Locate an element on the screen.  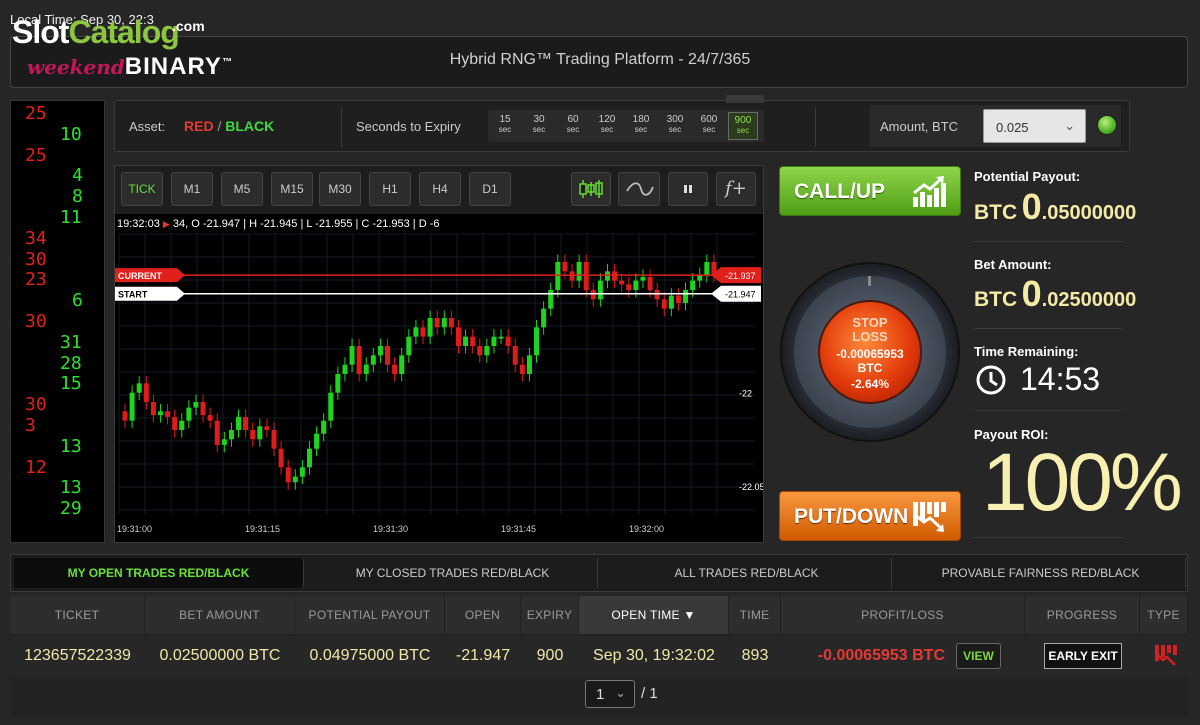
amount-select: 0.025 ⌄ is located at coordinates (1034, 126).